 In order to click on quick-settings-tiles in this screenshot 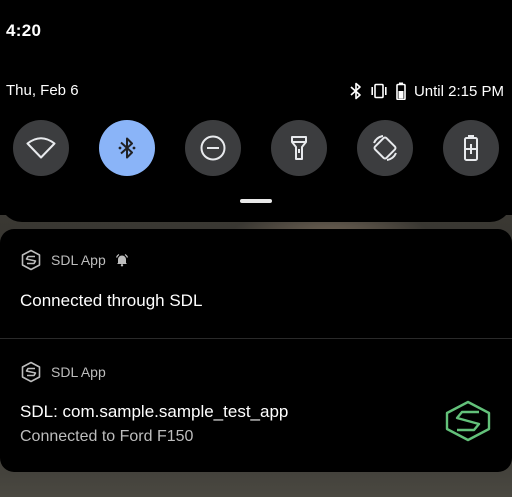, I will do `click(256, 148)`.